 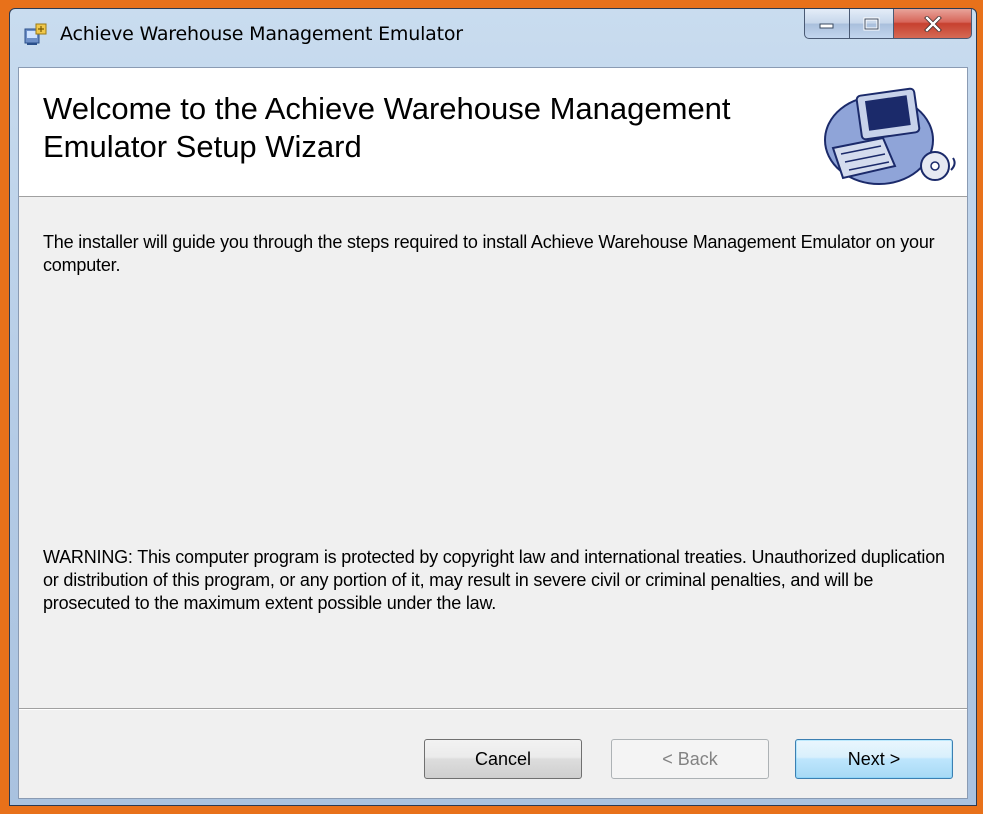 What do you see at coordinates (493, 38) in the screenshot?
I see `title-bar: Achieve Warehouse Management Emulator` at bounding box center [493, 38].